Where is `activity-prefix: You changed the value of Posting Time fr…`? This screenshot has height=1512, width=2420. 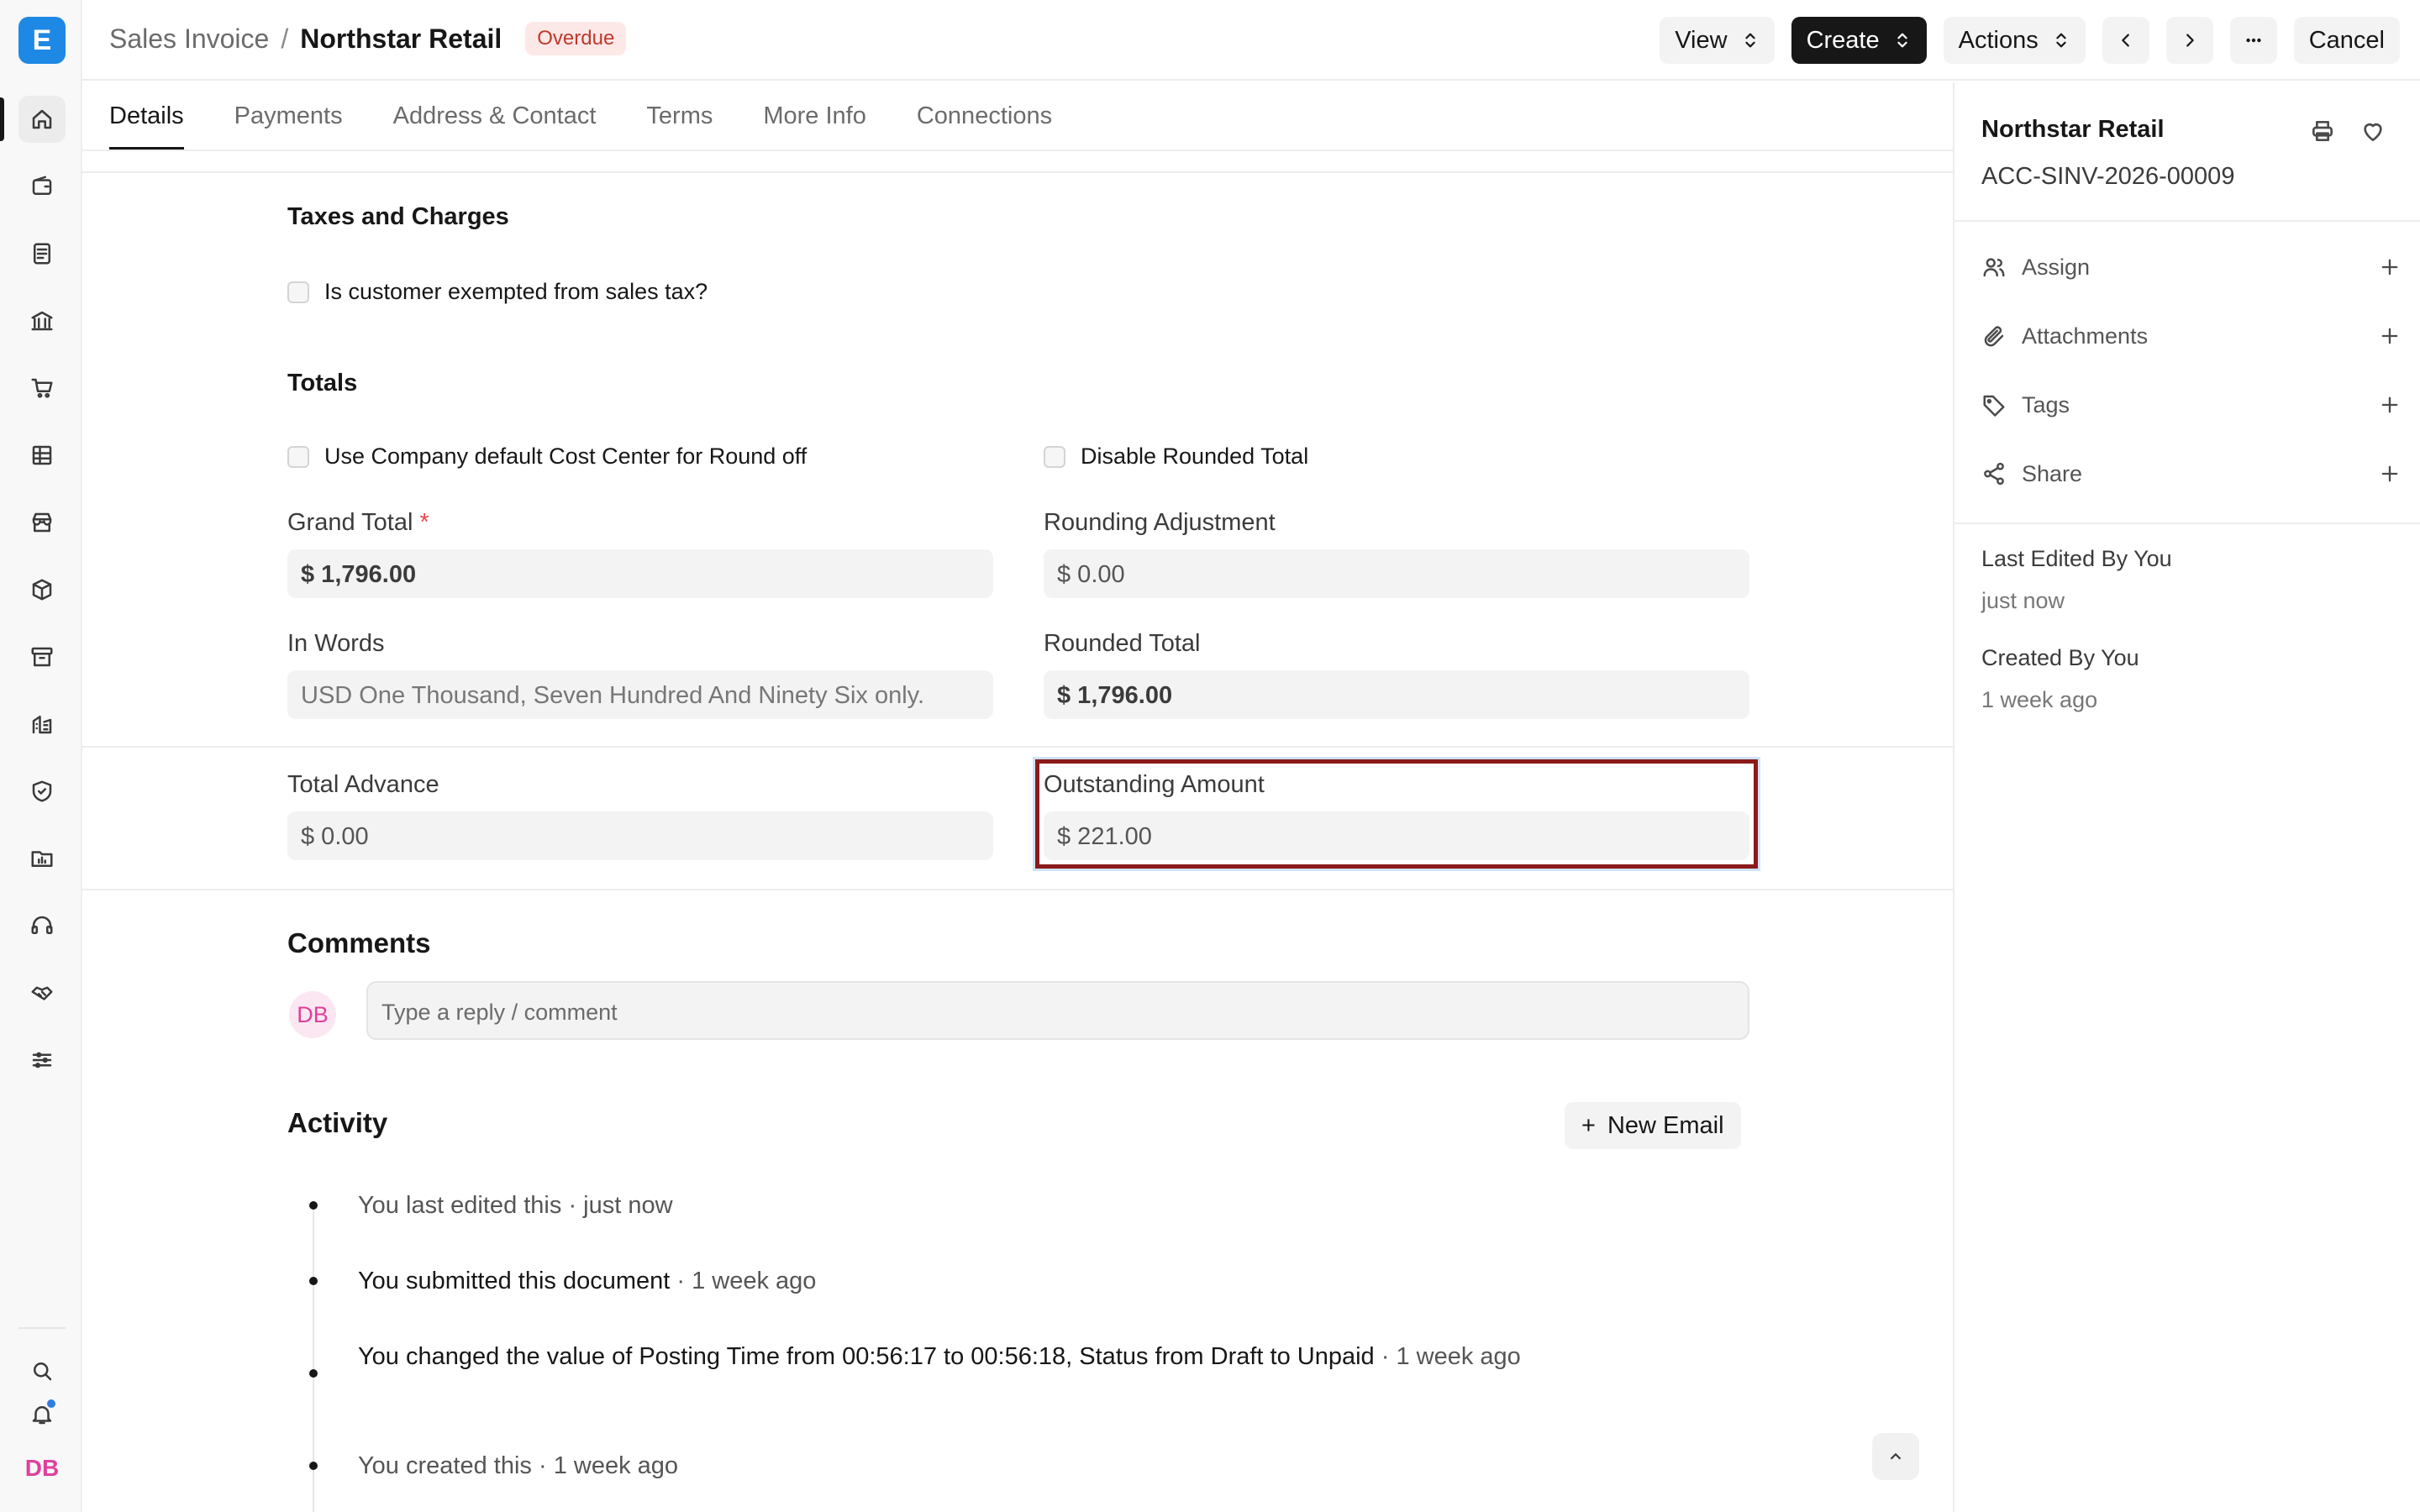
activity-prefix: You changed the value of Posting Time fr… is located at coordinates (600, 1356).